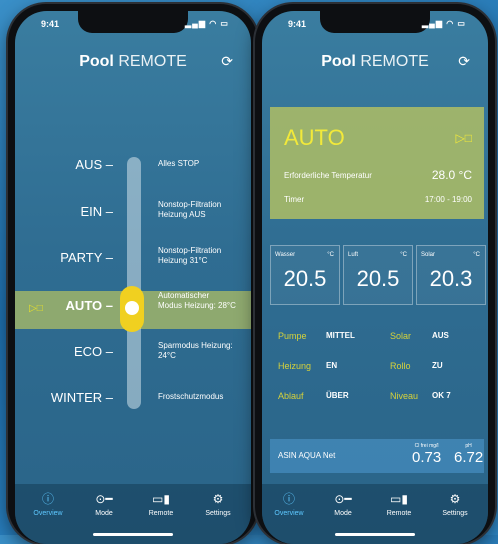 The height and width of the screenshot is (544, 498). Describe the element at coordinates (404, 396) in the screenshot. I see `status-key: Niveau` at that location.